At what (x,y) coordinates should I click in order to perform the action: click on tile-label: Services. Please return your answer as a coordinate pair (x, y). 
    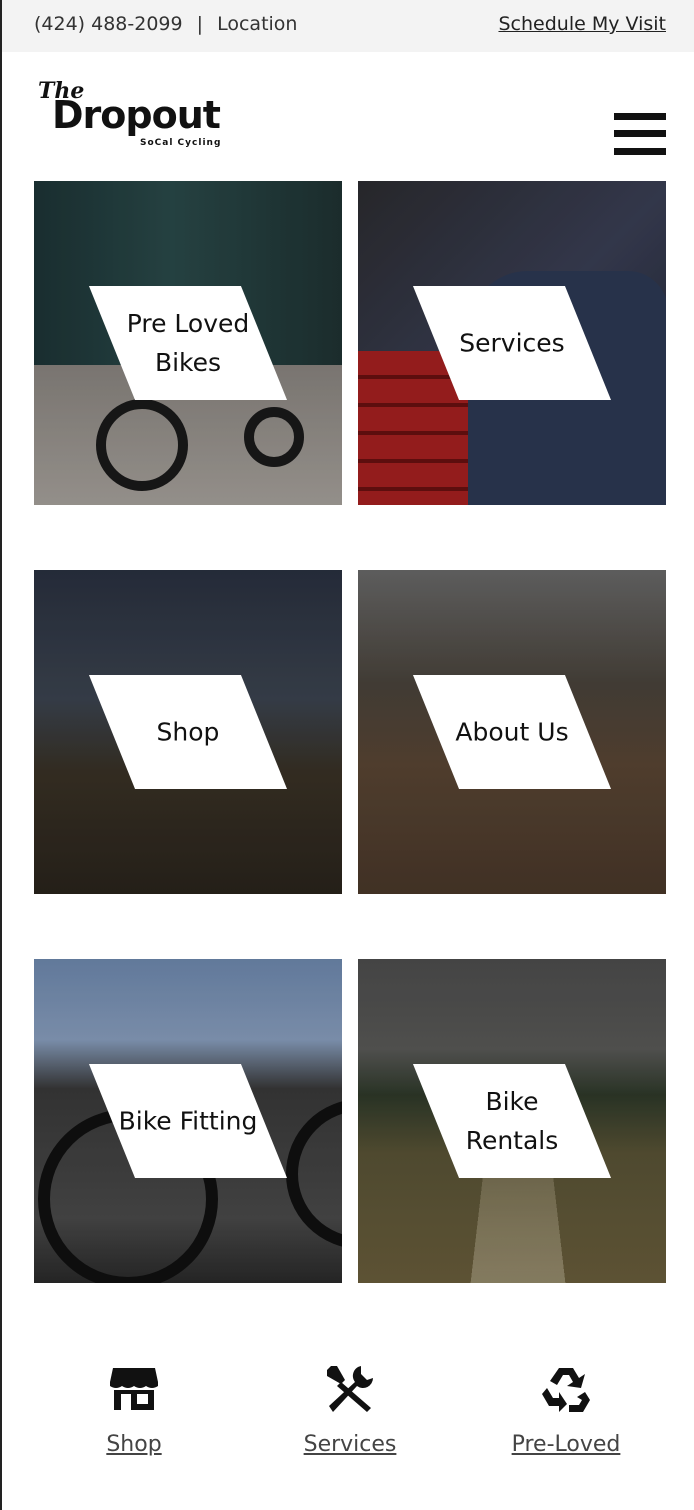
    Looking at the image, I should click on (512, 343).